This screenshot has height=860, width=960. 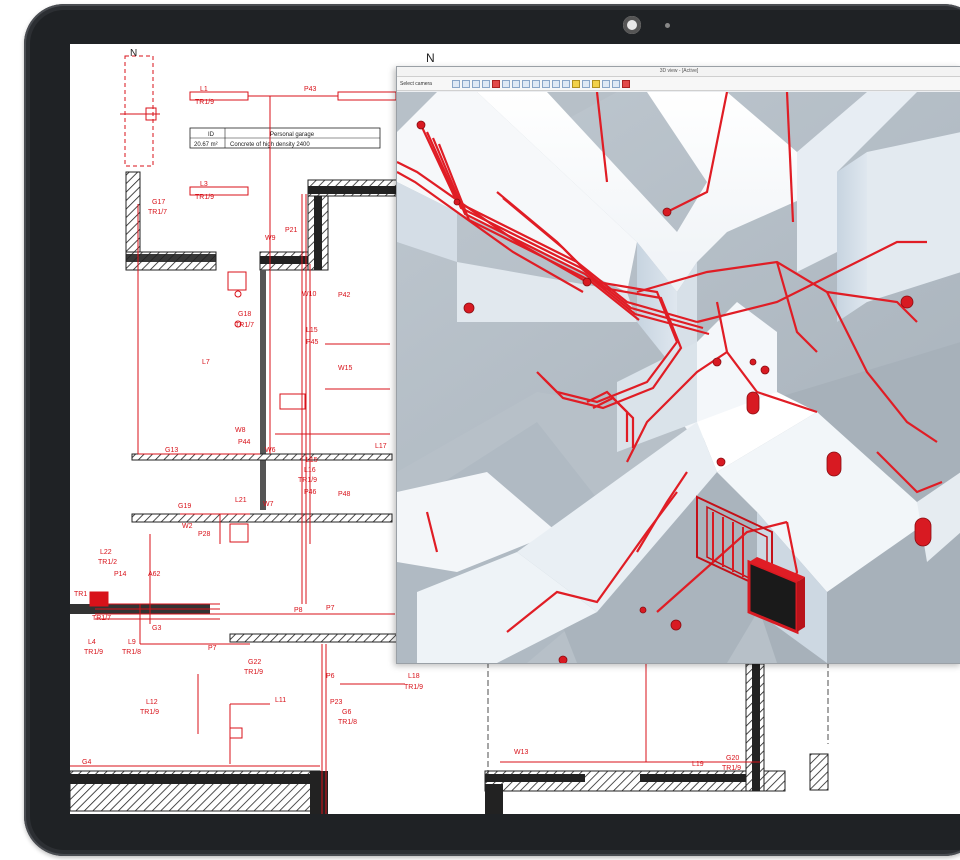 I want to click on plan-label: G18, so click(x=244, y=314).